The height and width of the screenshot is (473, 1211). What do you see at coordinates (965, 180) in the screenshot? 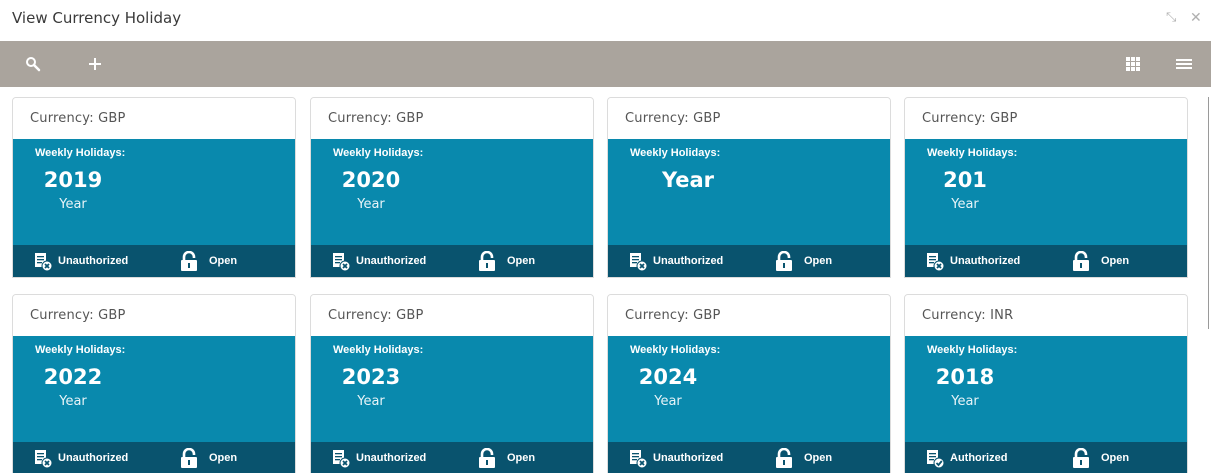
I see `card-year: 201` at bounding box center [965, 180].